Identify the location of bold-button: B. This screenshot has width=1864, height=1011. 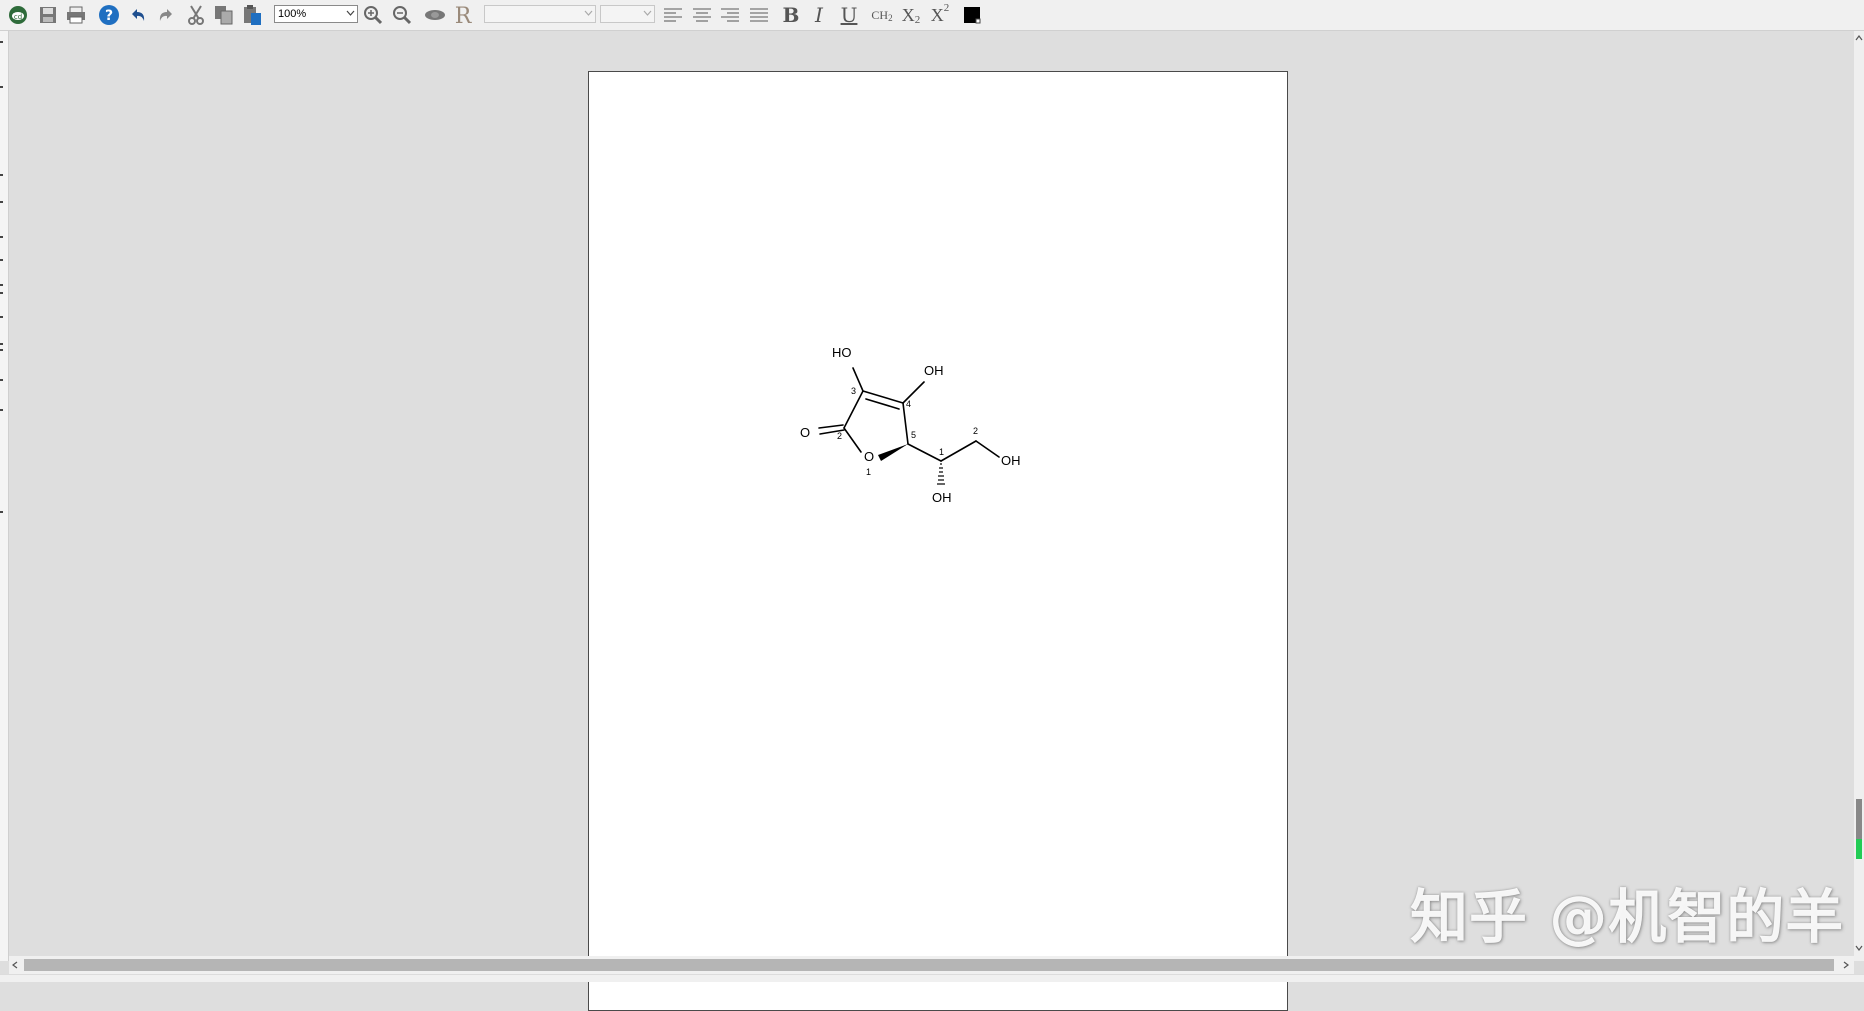
(791, 15).